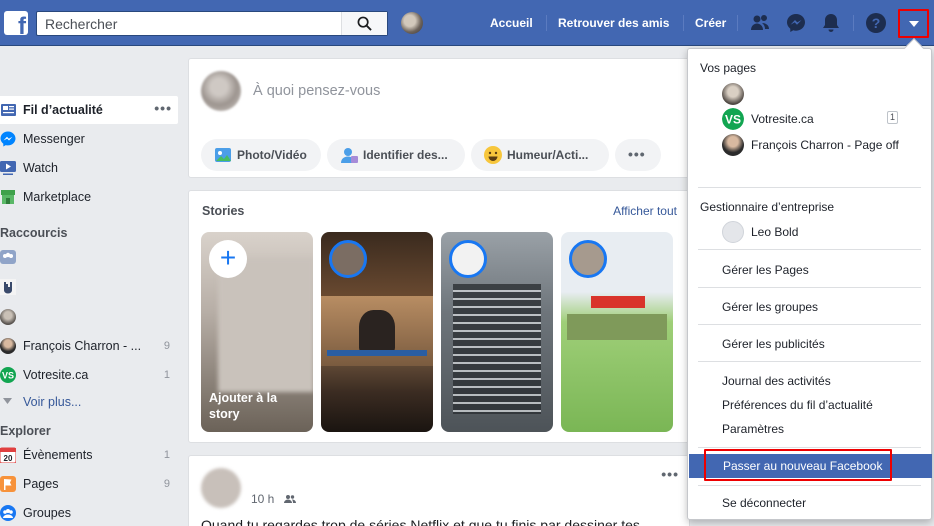 This screenshot has height=526, width=934. I want to click on menu-item-manage-groups: Gérer les groupes, so click(809, 306).